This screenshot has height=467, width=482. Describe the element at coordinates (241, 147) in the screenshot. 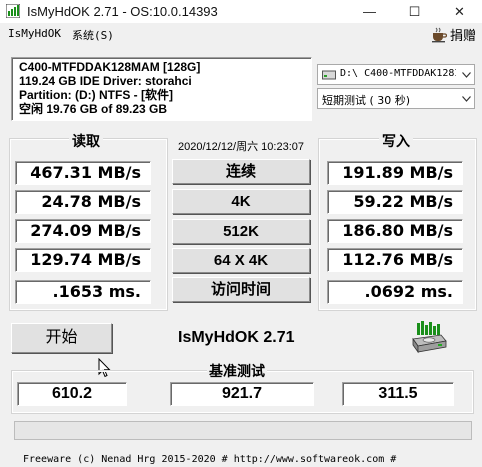

I see `datetime: 2020/12/12/周六 10:23:07` at that location.